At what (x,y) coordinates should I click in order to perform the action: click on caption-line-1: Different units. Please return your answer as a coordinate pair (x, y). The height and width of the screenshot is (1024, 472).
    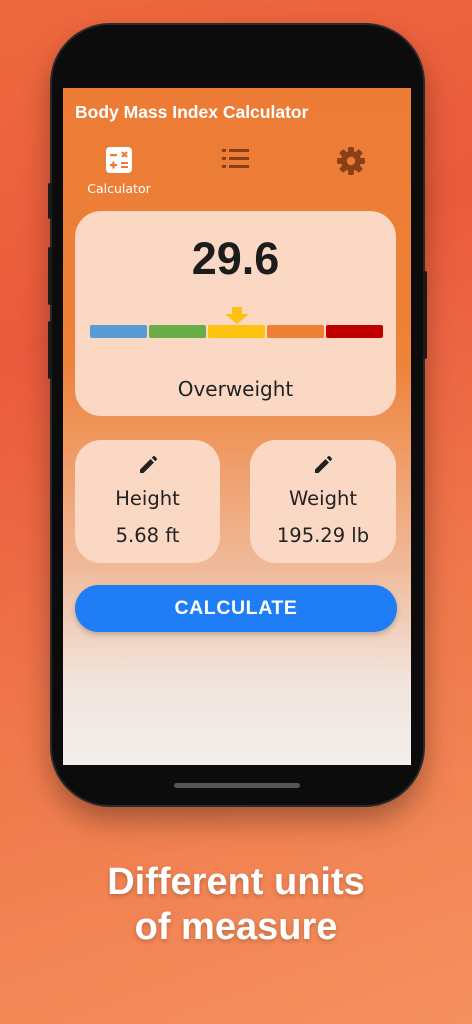
    Looking at the image, I should click on (236, 882).